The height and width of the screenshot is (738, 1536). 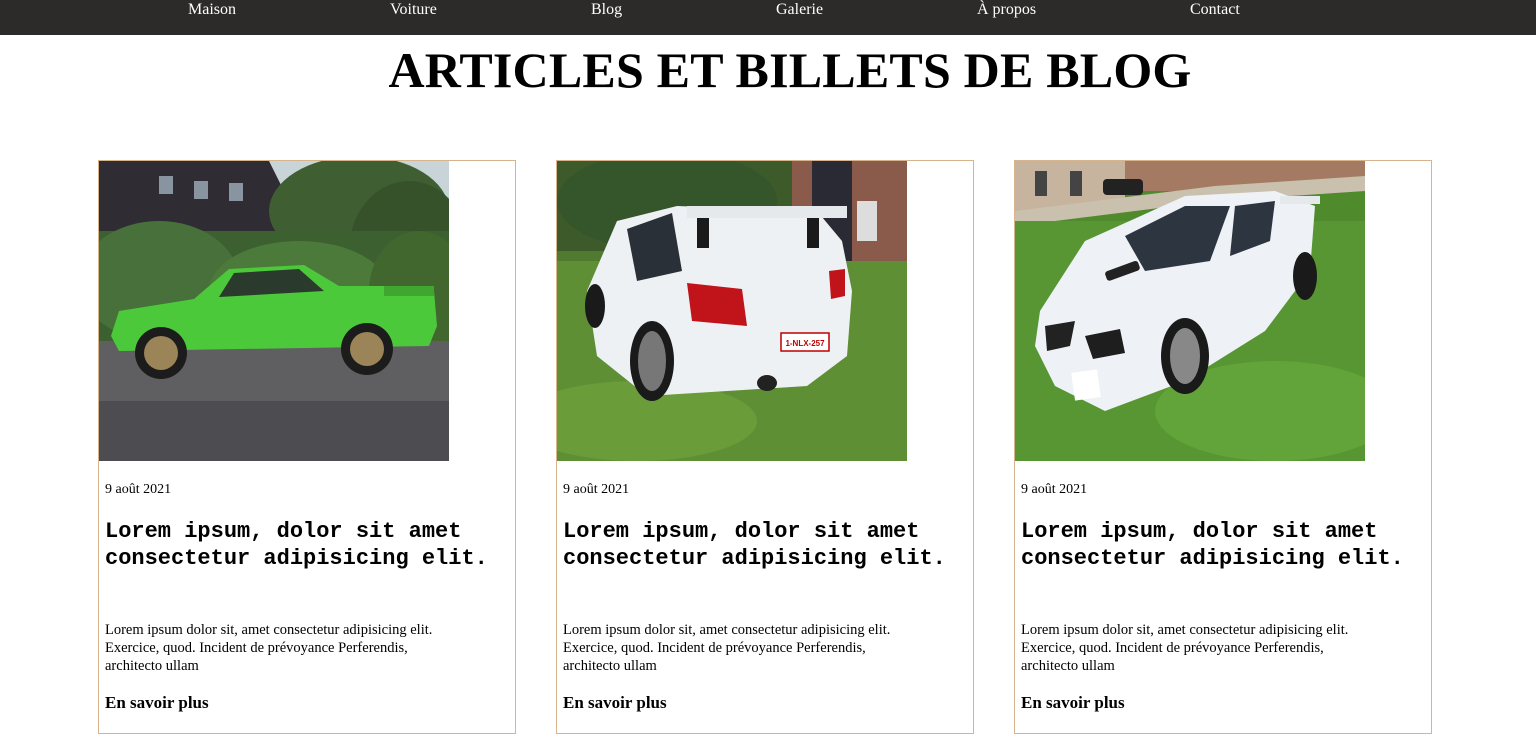 What do you see at coordinates (606, 10) in the screenshot?
I see `nav-link-blog: Blog` at bounding box center [606, 10].